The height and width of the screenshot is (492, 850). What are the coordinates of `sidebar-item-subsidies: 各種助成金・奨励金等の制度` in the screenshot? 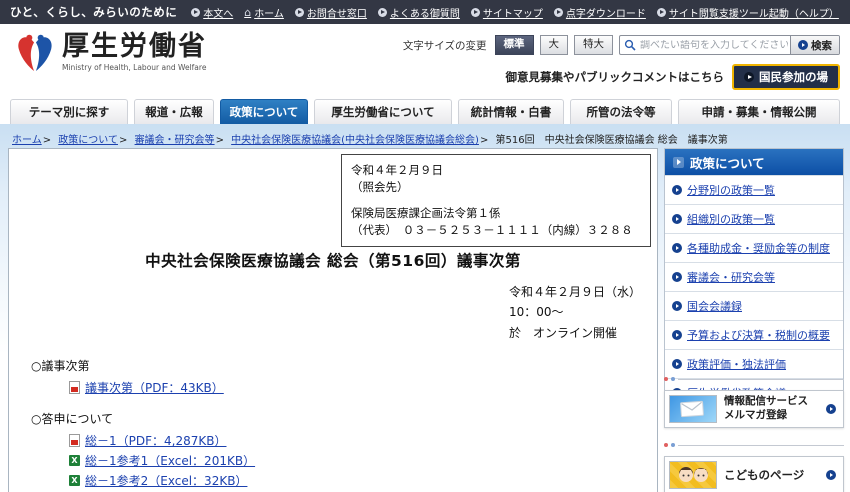 It's located at (754, 247).